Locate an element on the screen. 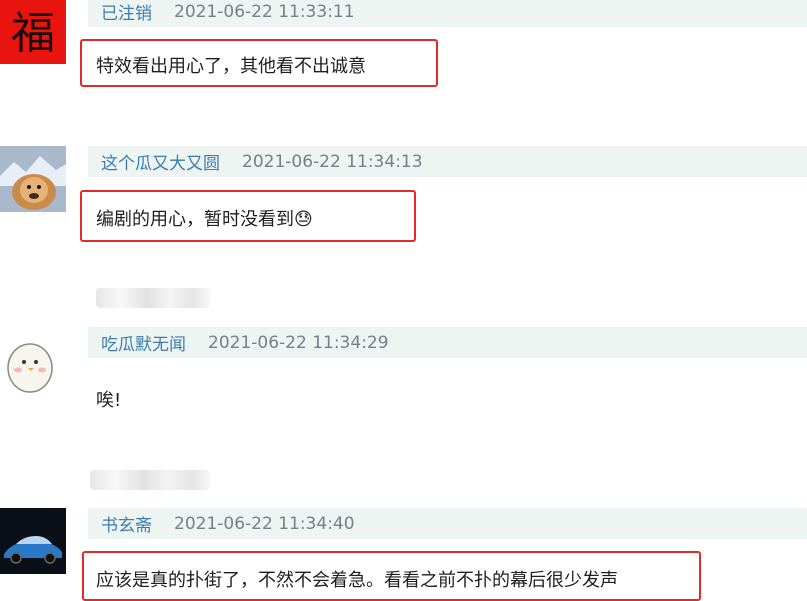 The width and height of the screenshot is (807, 601). comment-text: 特效看出用心了，其他看不出诚意 is located at coordinates (231, 66).